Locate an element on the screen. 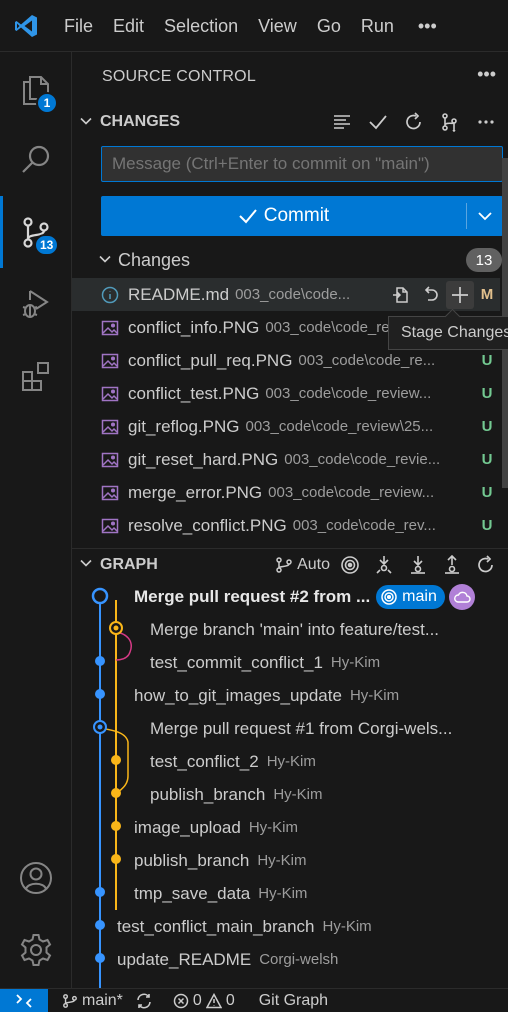 This screenshot has height=1012, width=508. commit-dropdown-button is located at coordinates (485, 216).